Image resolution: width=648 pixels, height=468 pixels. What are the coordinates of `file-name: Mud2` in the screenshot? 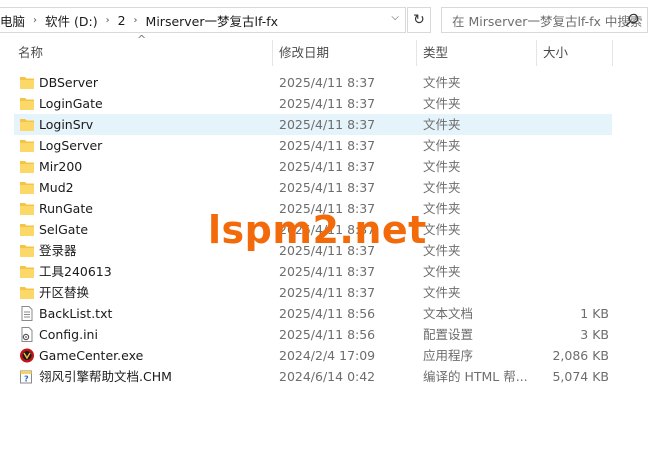 It's located at (56, 187).